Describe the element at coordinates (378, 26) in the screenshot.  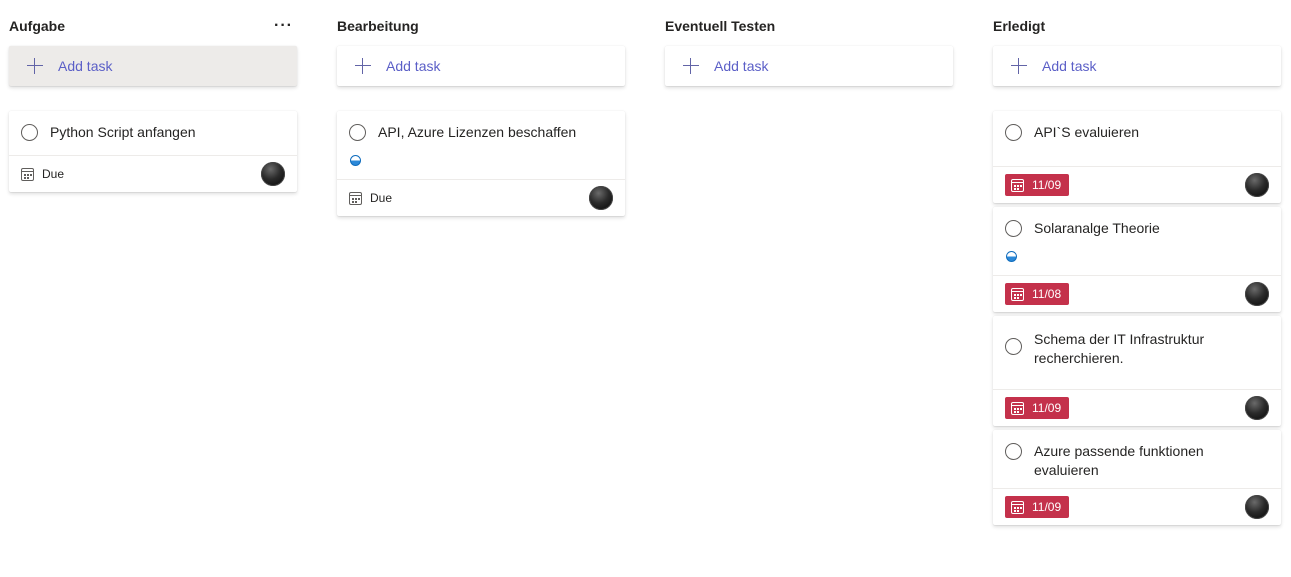
I see `column-title: Bearbeitung` at that location.